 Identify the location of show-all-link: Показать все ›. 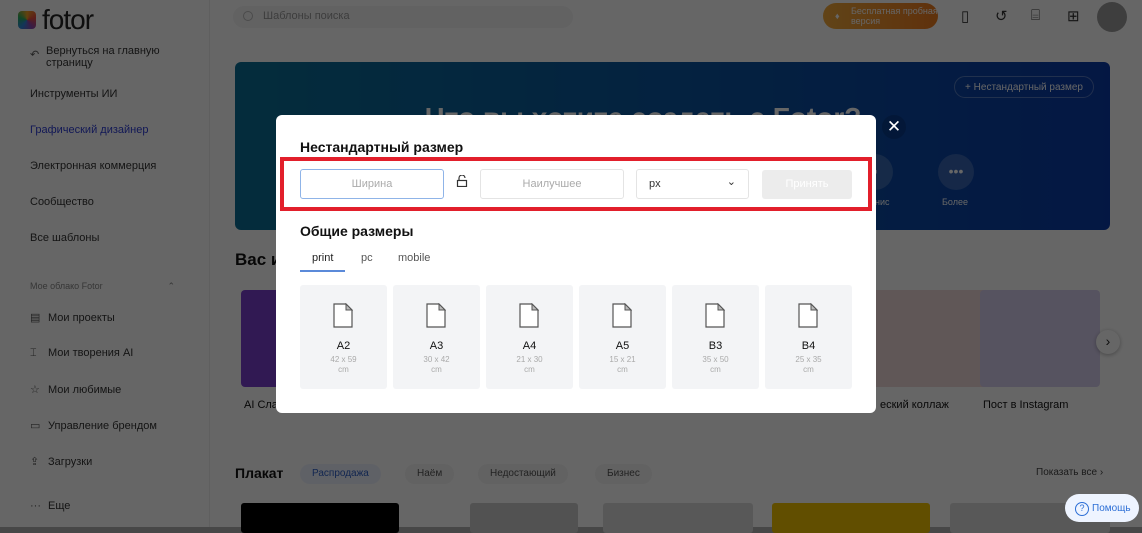
(1069, 472).